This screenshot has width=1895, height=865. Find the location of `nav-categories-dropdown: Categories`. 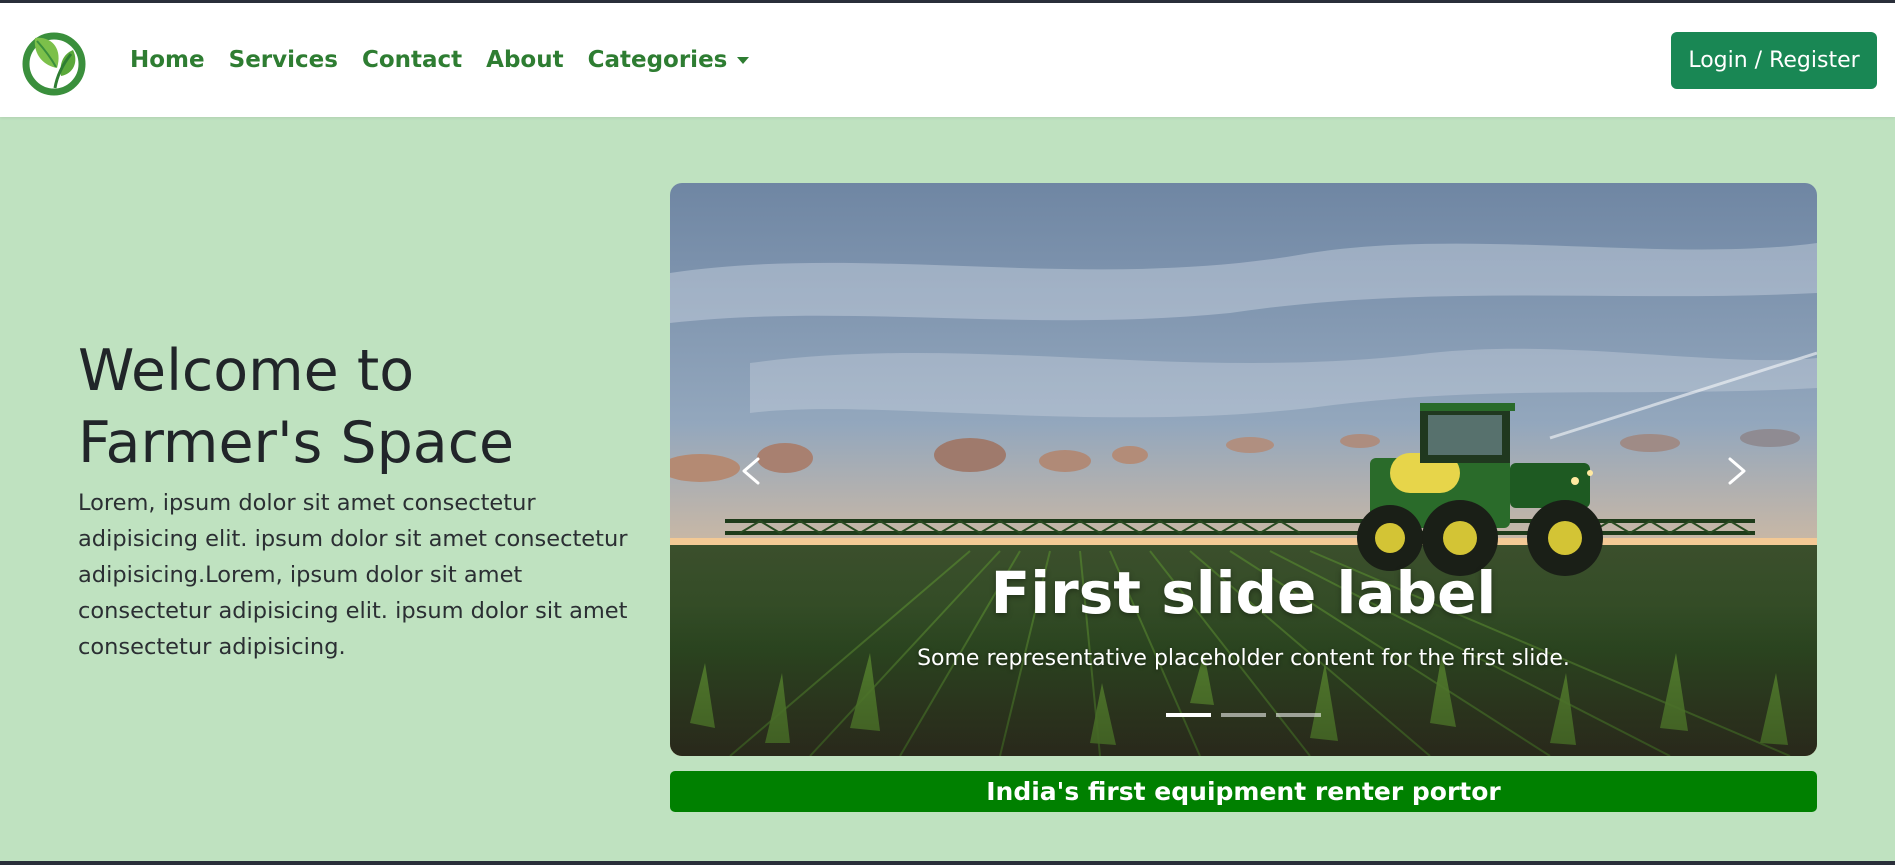

nav-categories-dropdown: Categories is located at coordinates (669, 60).